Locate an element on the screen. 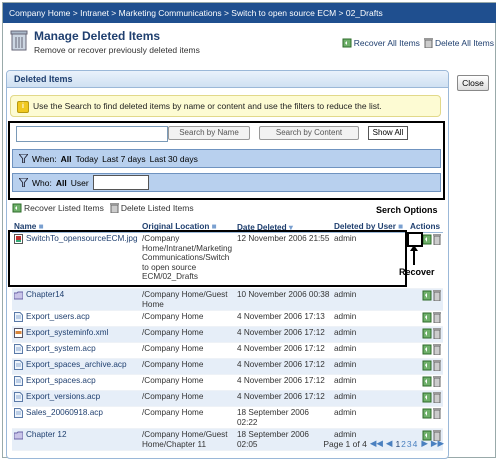  location-cell: /Company Home/Guest Home/Chapter 11 is located at coordinates (187, 439).